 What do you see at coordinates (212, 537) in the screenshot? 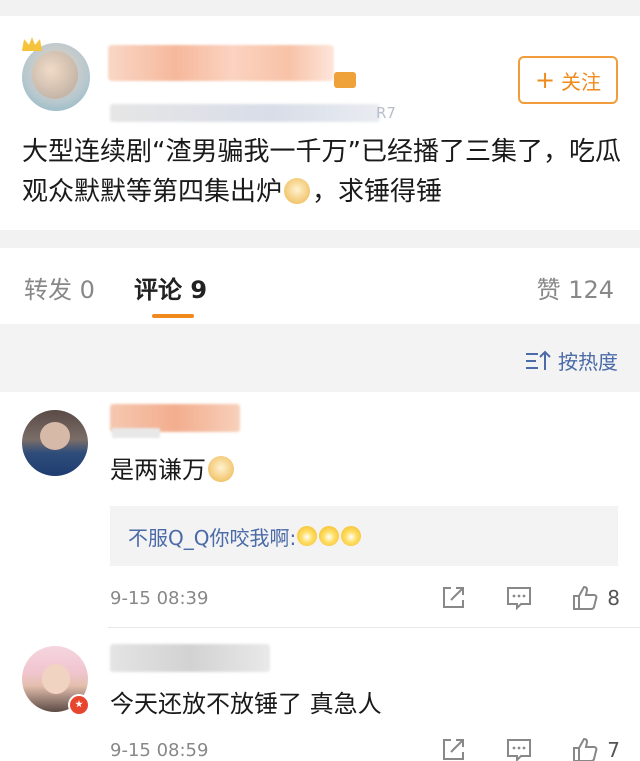
I see `reply-text: 不服Q_Q你咬我啊:` at bounding box center [212, 537].